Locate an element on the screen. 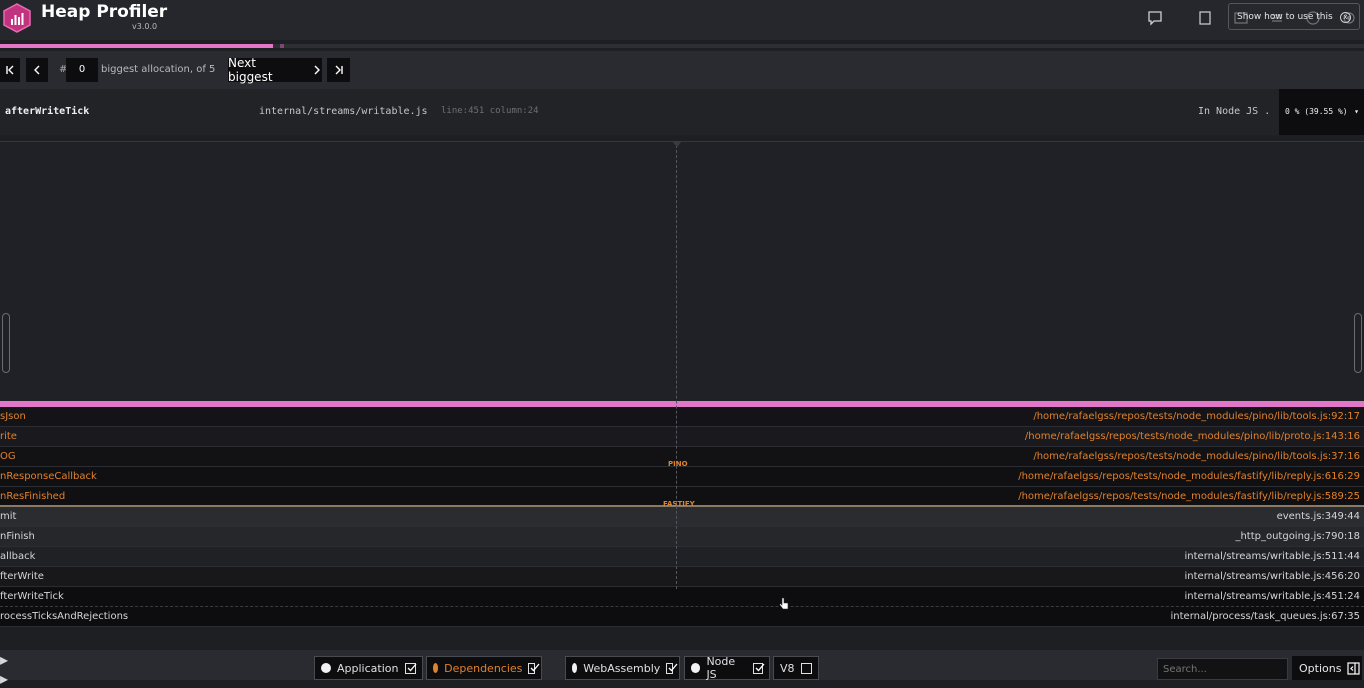 The image size is (1364, 688). center-guide-line is located at coordinates (676, 367).